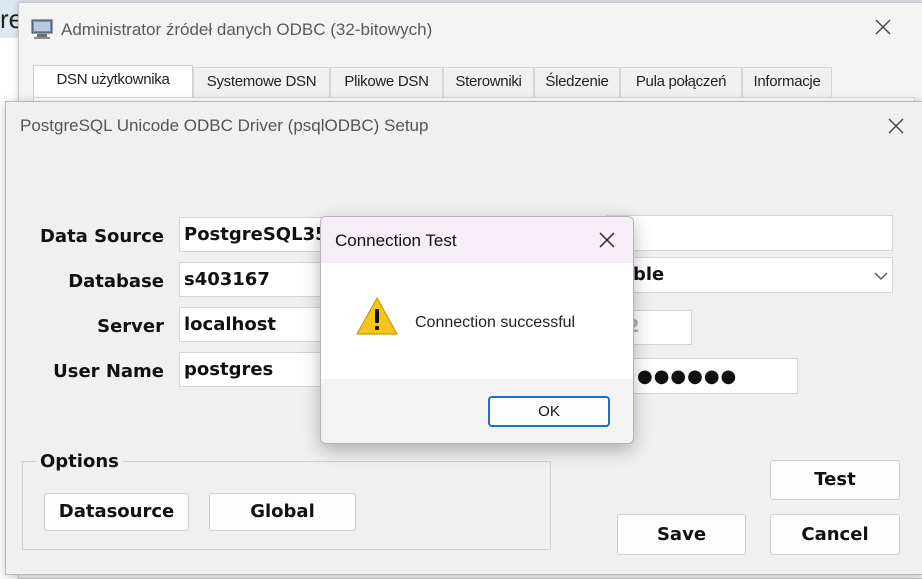  I want to click on warning-icon, so click(377, 316).